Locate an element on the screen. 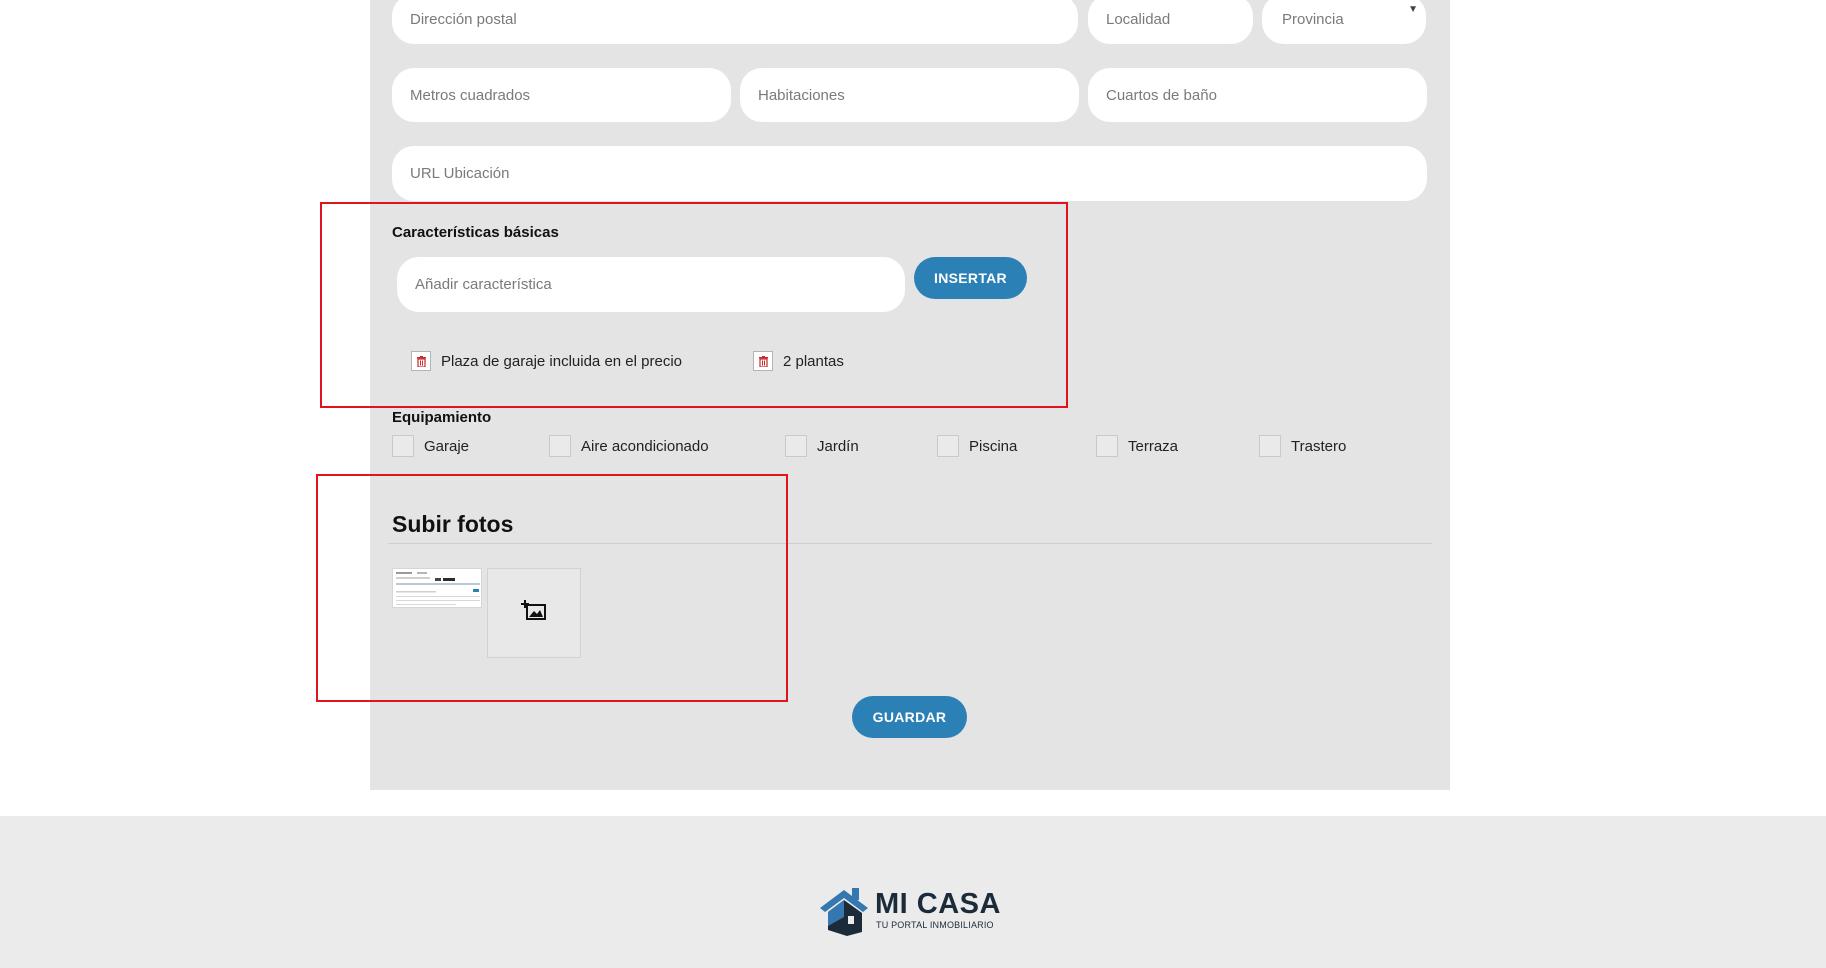  province-select: Provincia ▼ is located at coordinates (1344, 22).